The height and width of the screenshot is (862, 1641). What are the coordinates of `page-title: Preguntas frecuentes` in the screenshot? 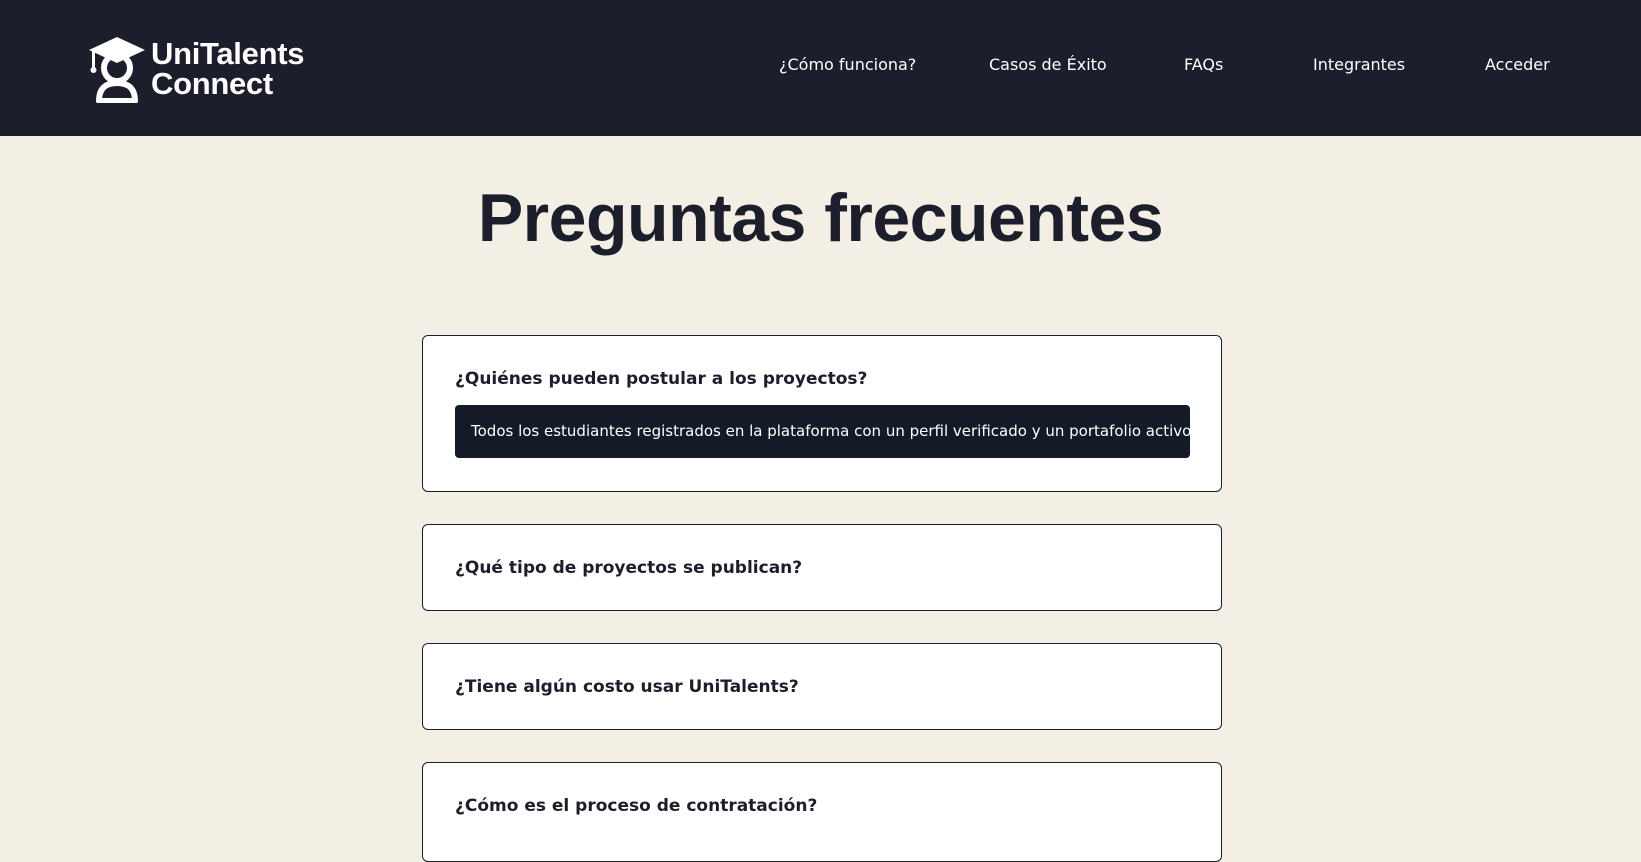 It's located at (820, 218).